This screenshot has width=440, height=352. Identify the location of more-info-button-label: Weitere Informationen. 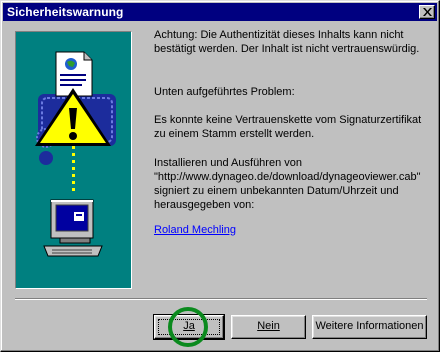
(369, 326).